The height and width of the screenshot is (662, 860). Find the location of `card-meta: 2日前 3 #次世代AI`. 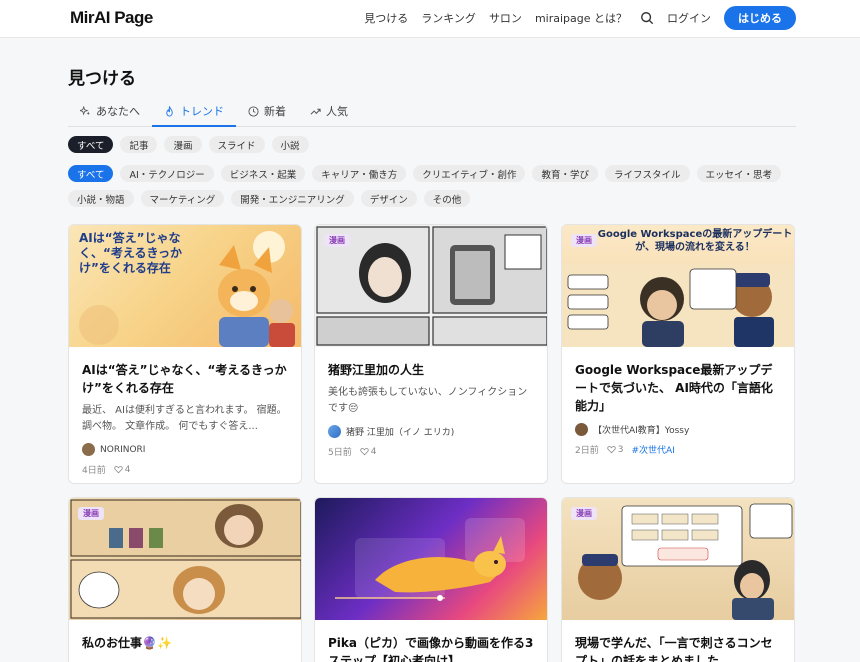

card-meta: 2日前 3 #次世代AI is located at coordinates (678, 450).